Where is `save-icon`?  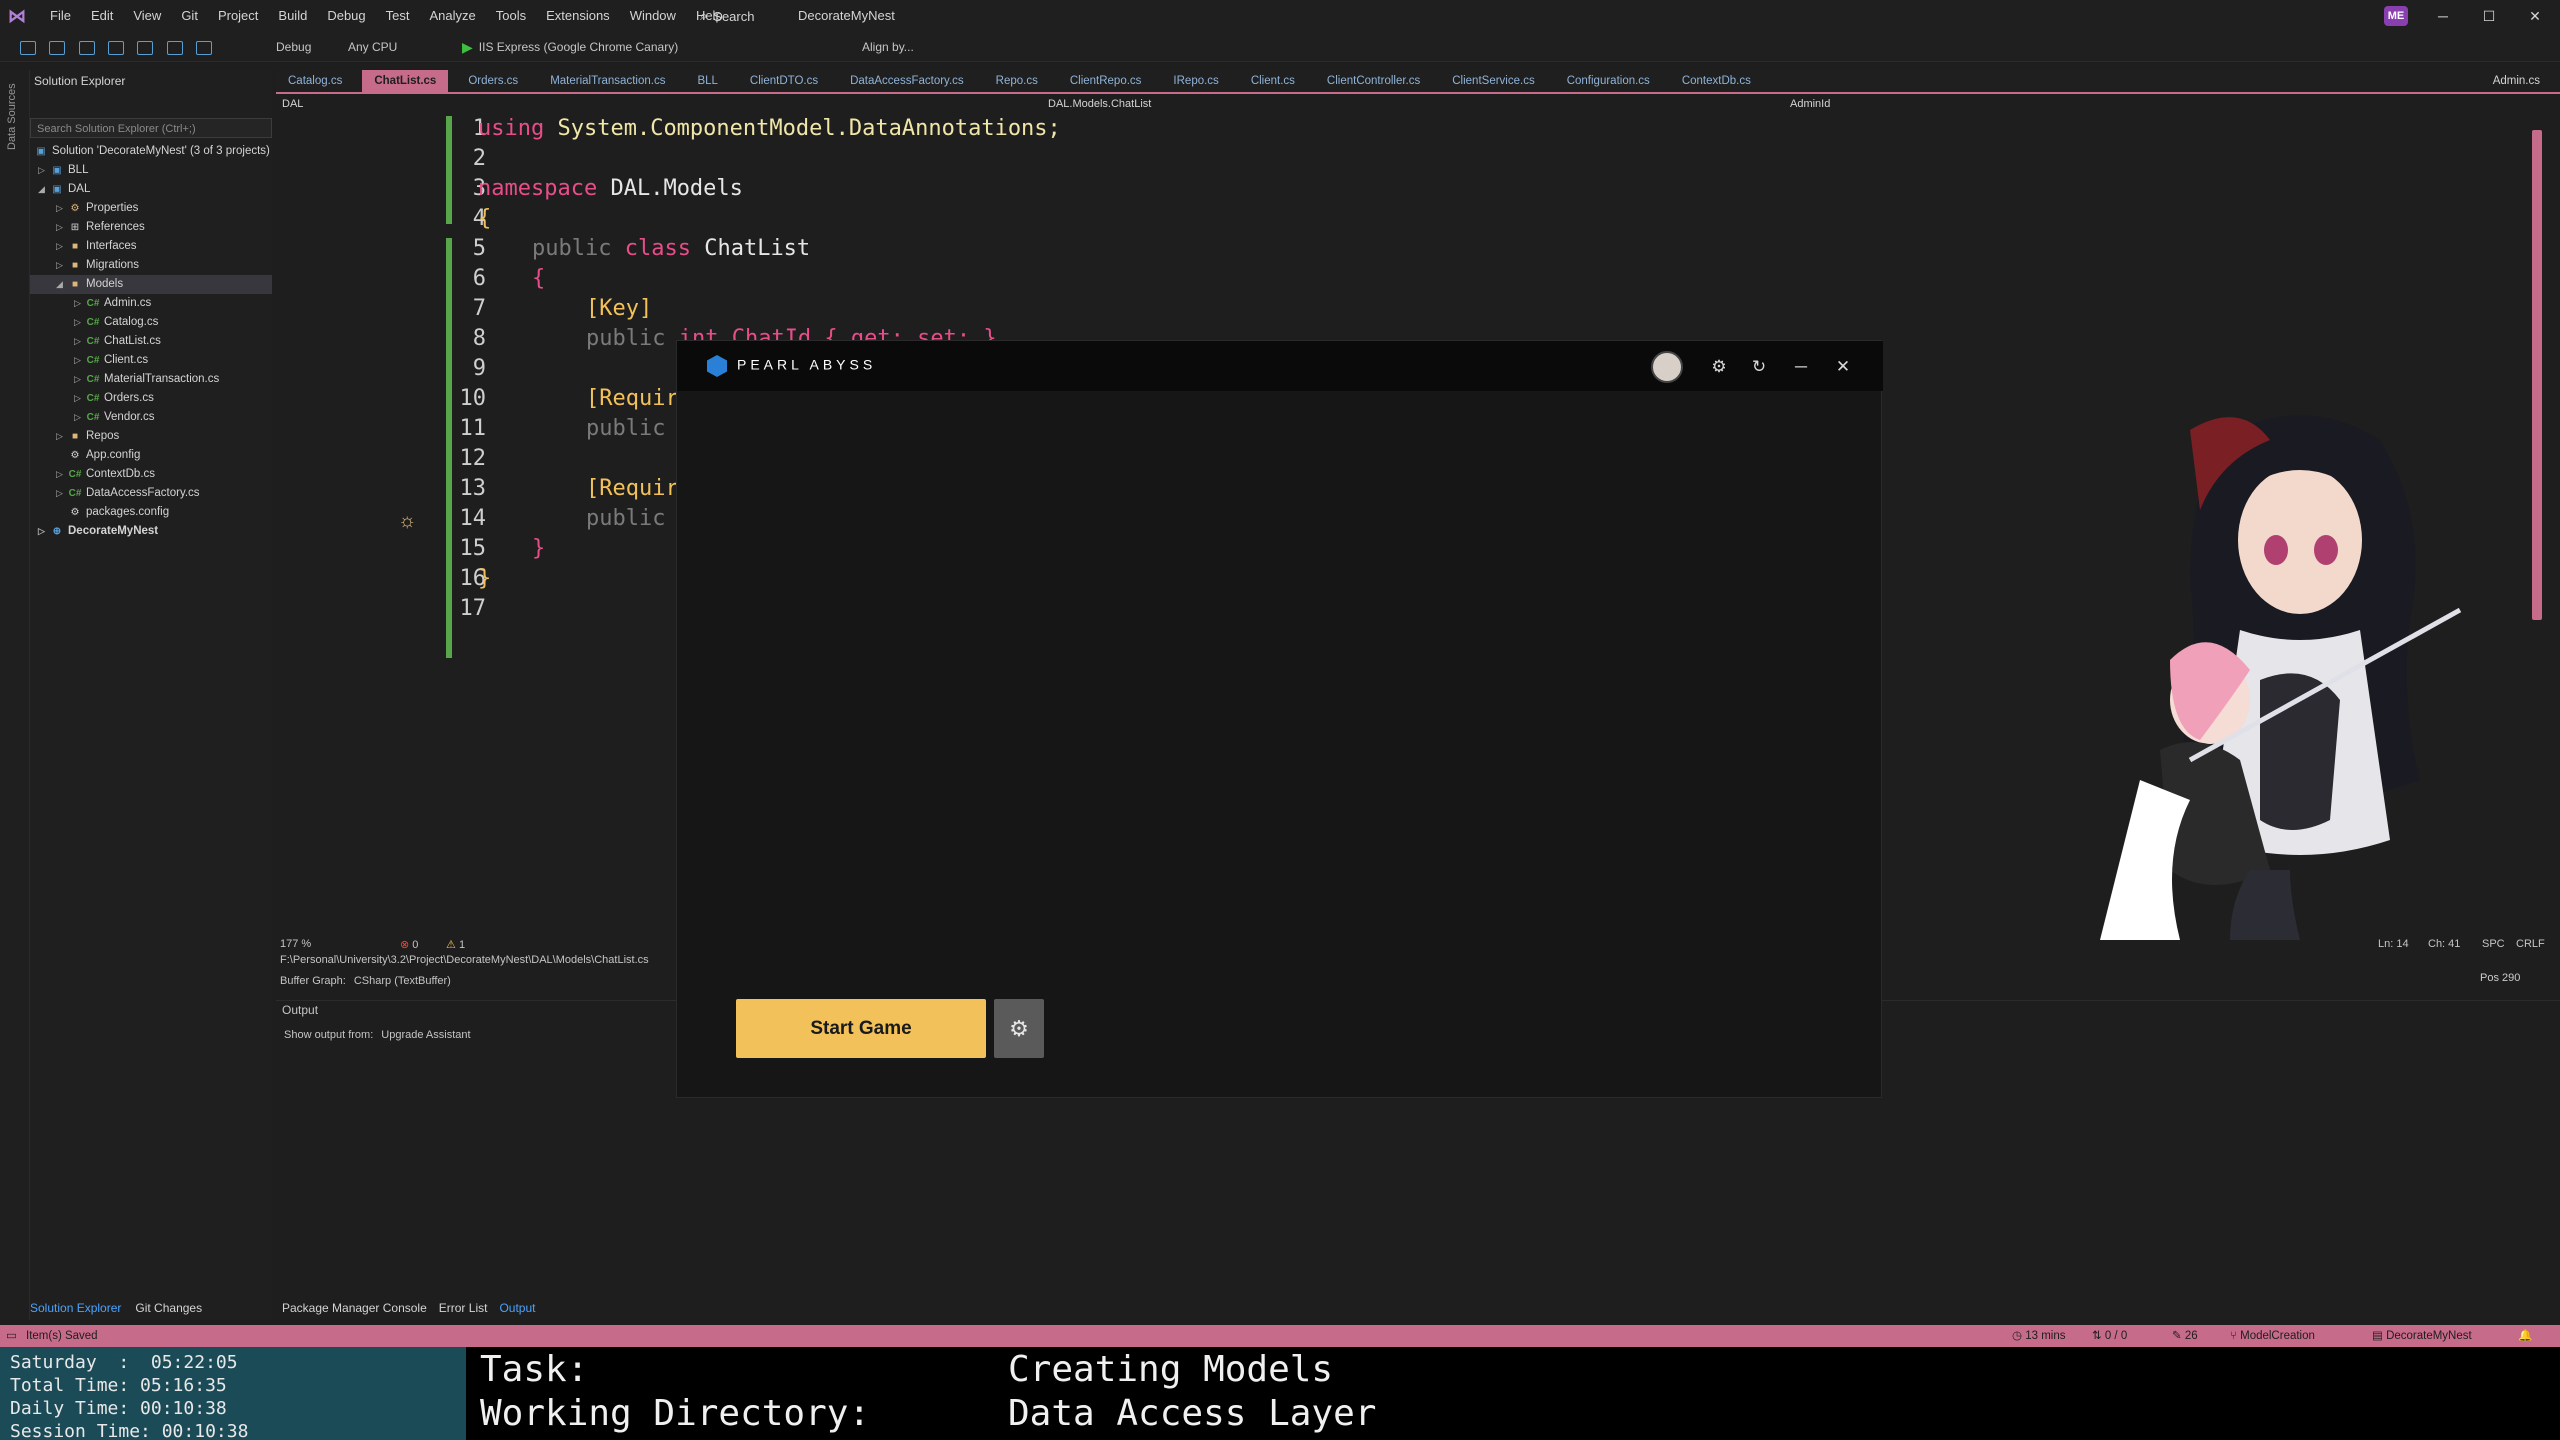 save-icon is located at coordinates (116, 47).